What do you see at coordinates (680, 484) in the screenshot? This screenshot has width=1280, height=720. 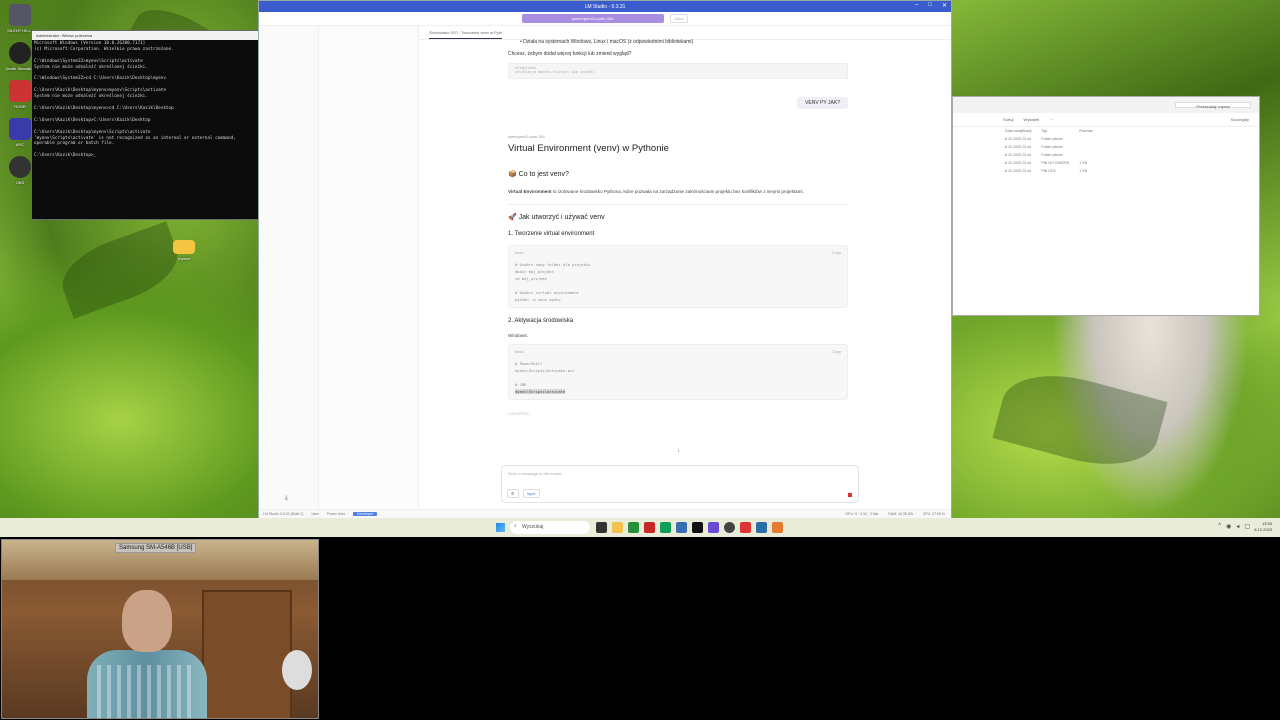 I see `message-composer: Send a message to the model... ⚙ Input` at bounding box center [680, 484].